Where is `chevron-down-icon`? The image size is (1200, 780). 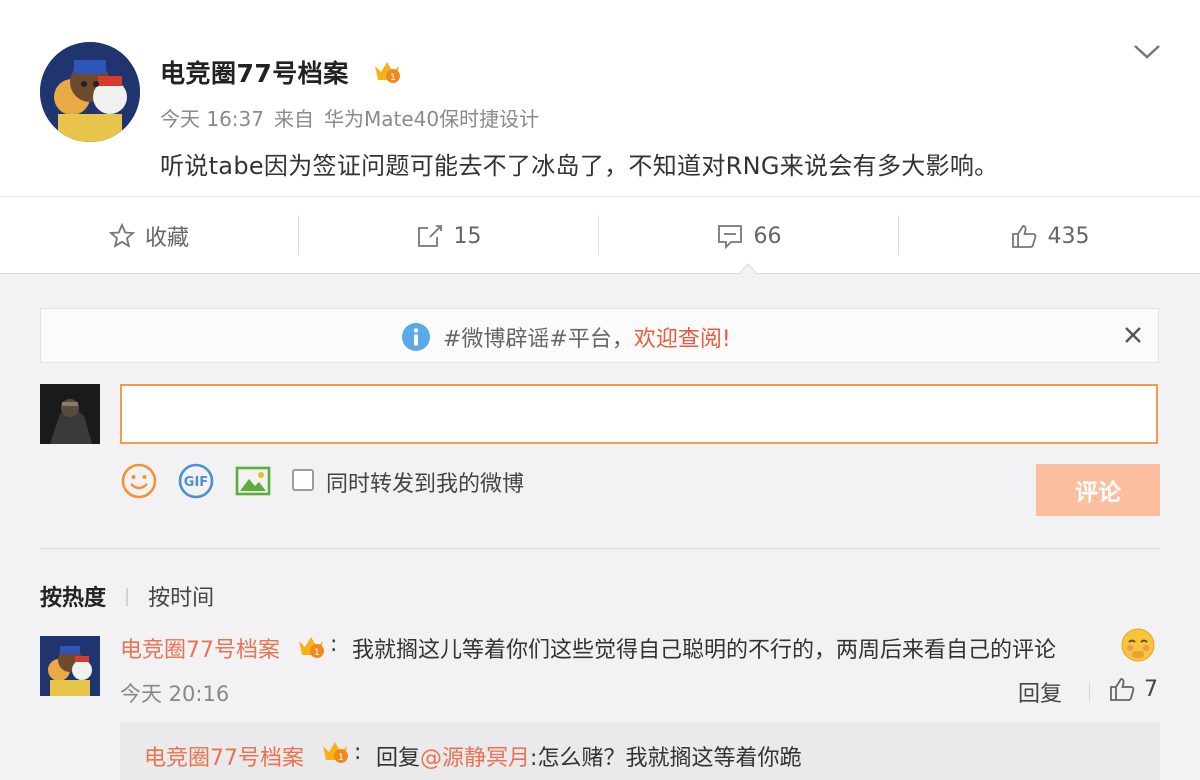
chevron-down-icon is located at coordinates (1147, 52).